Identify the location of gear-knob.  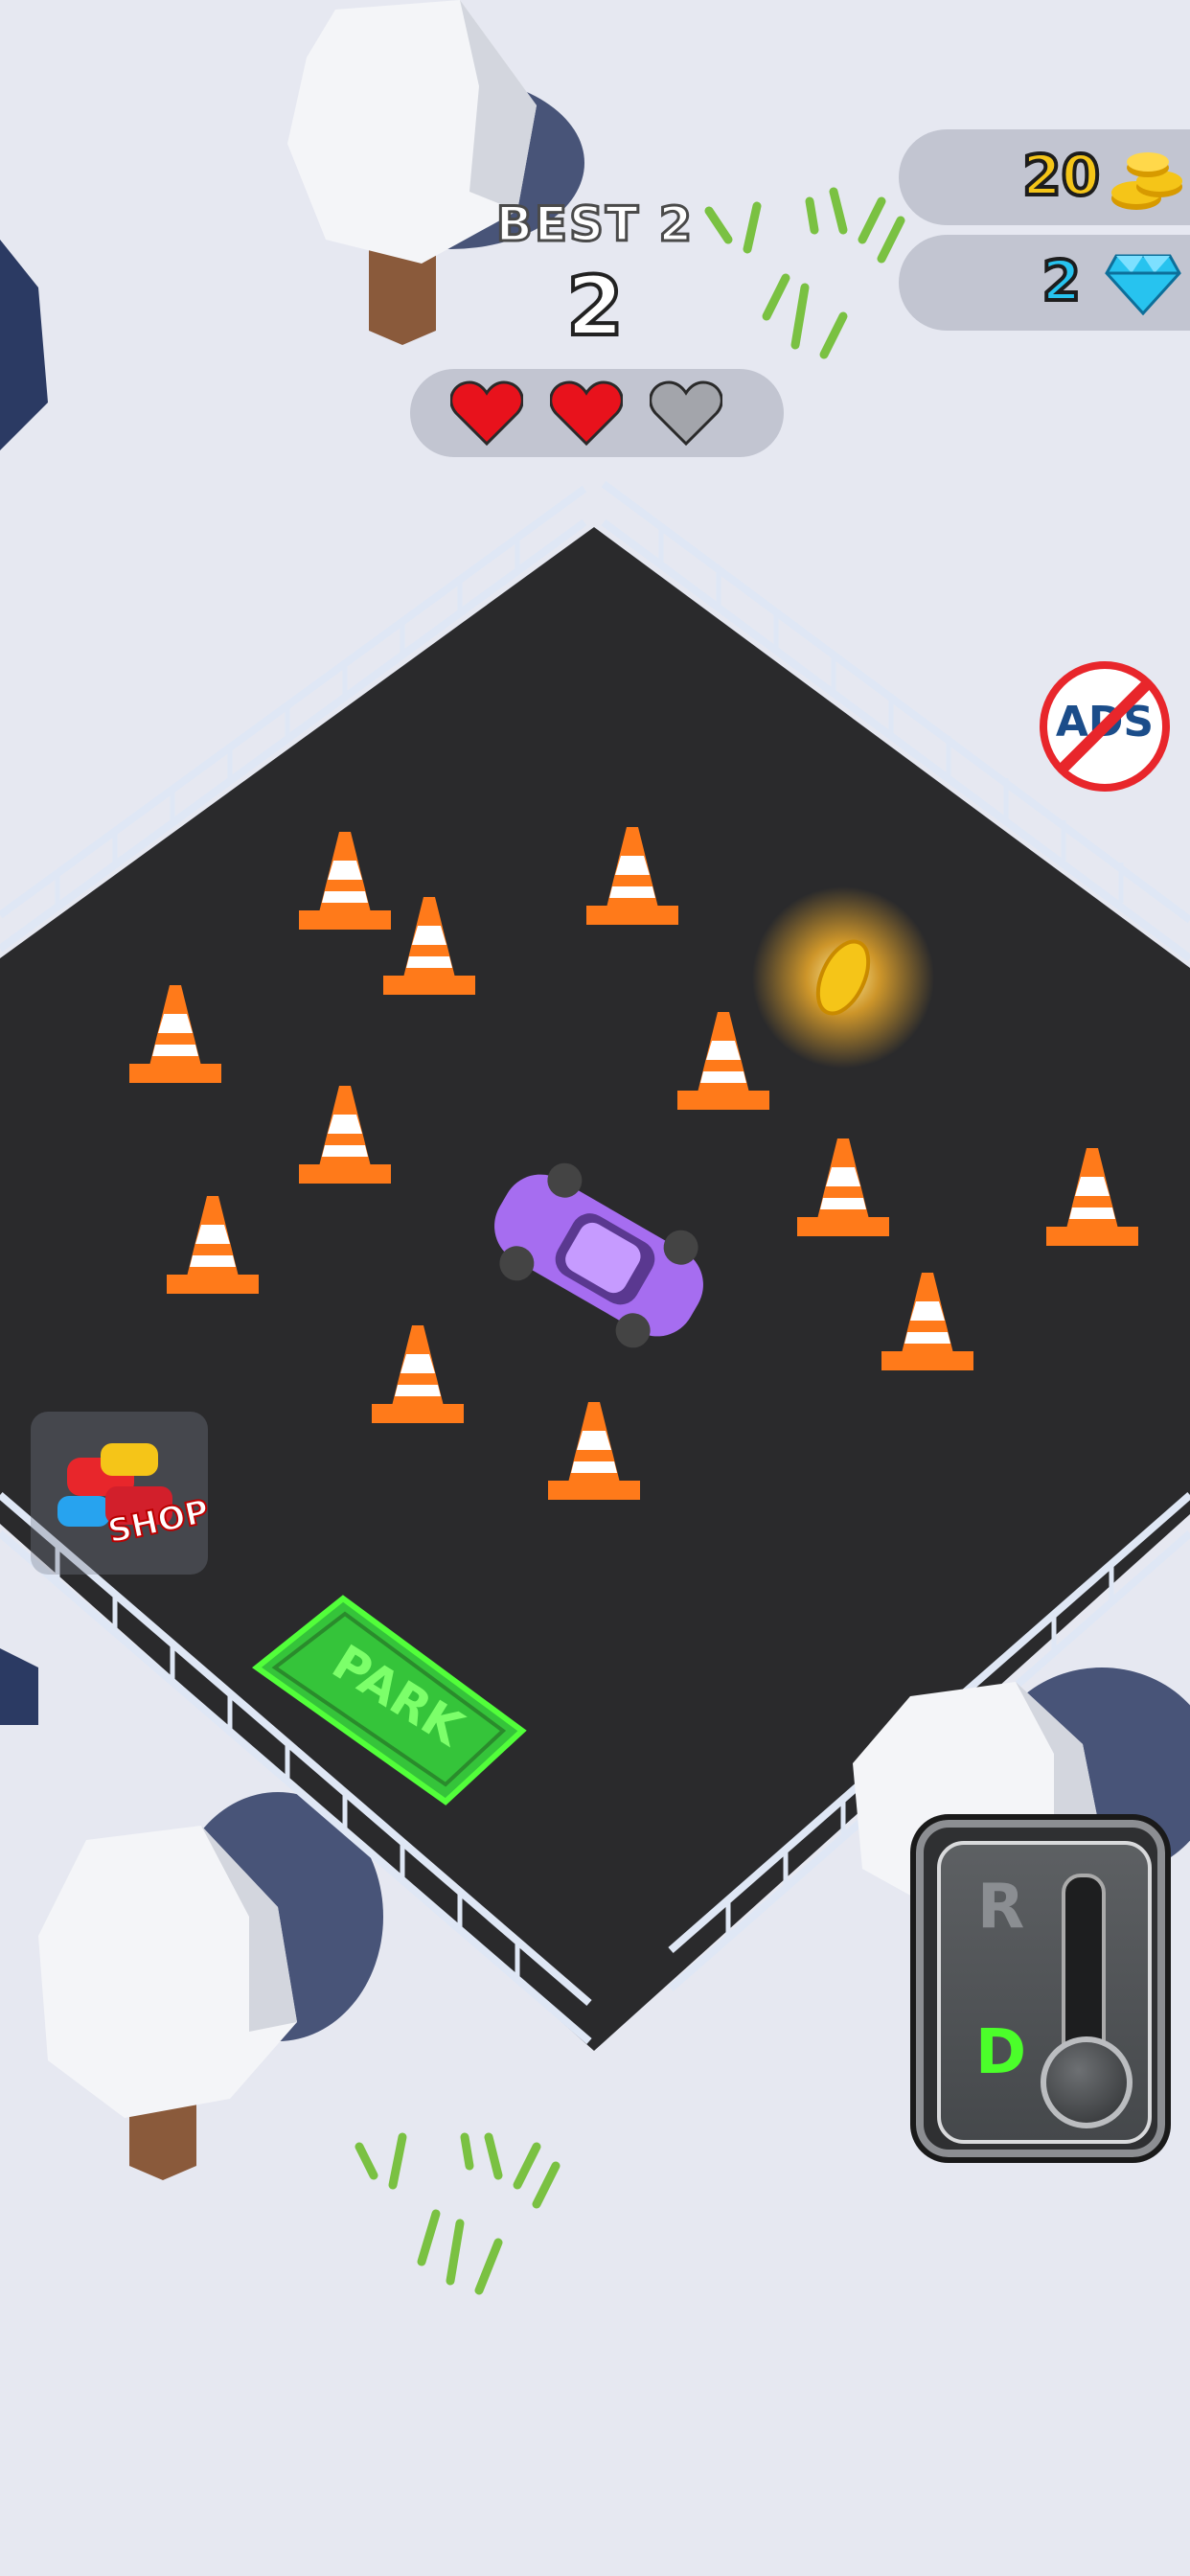
(1087, 2082).